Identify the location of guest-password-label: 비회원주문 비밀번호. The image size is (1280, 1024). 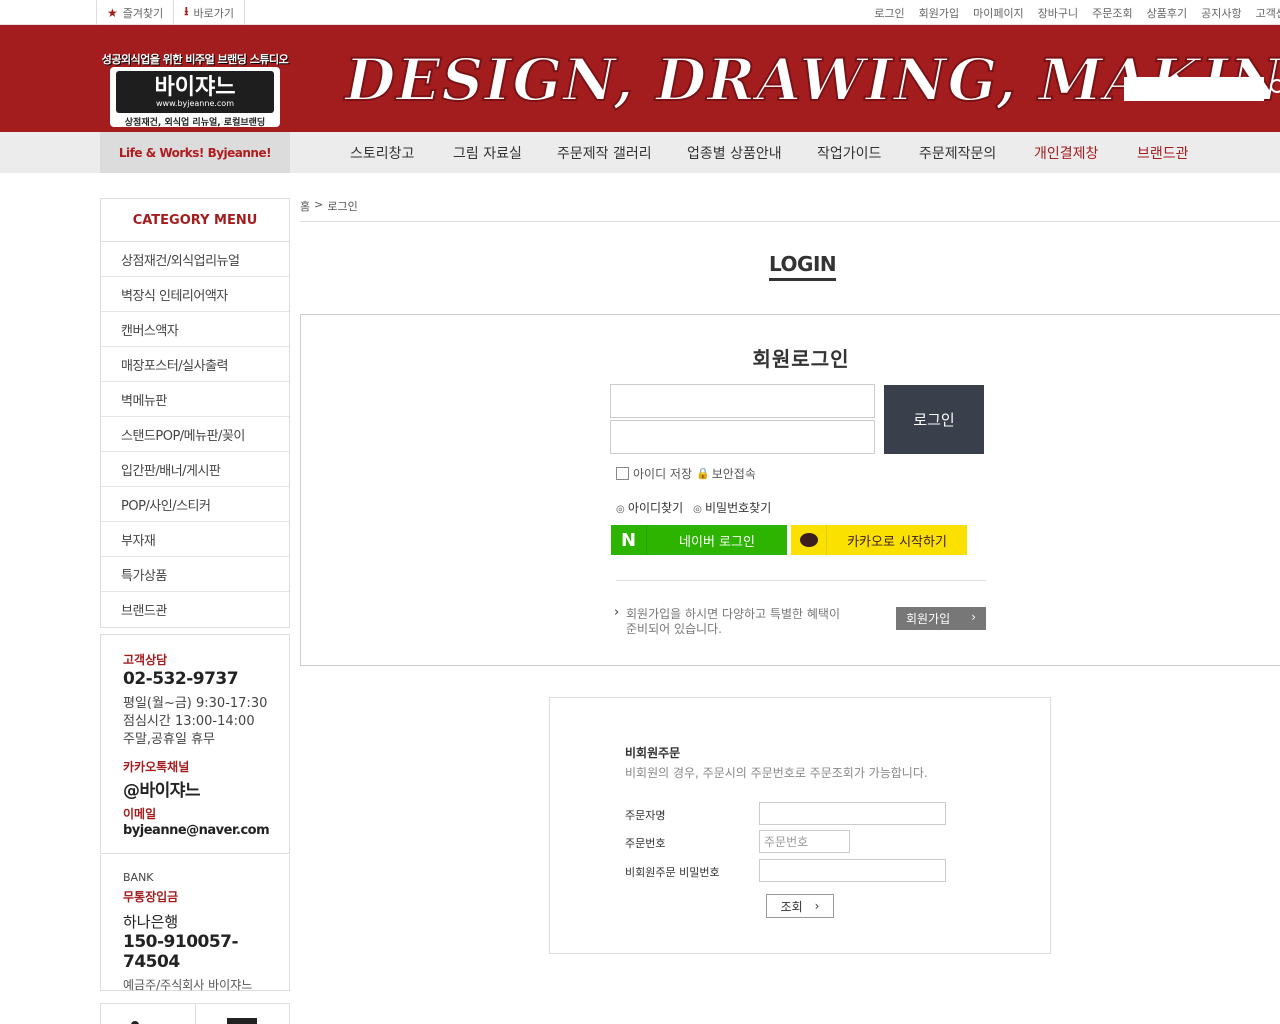
(672, 872).